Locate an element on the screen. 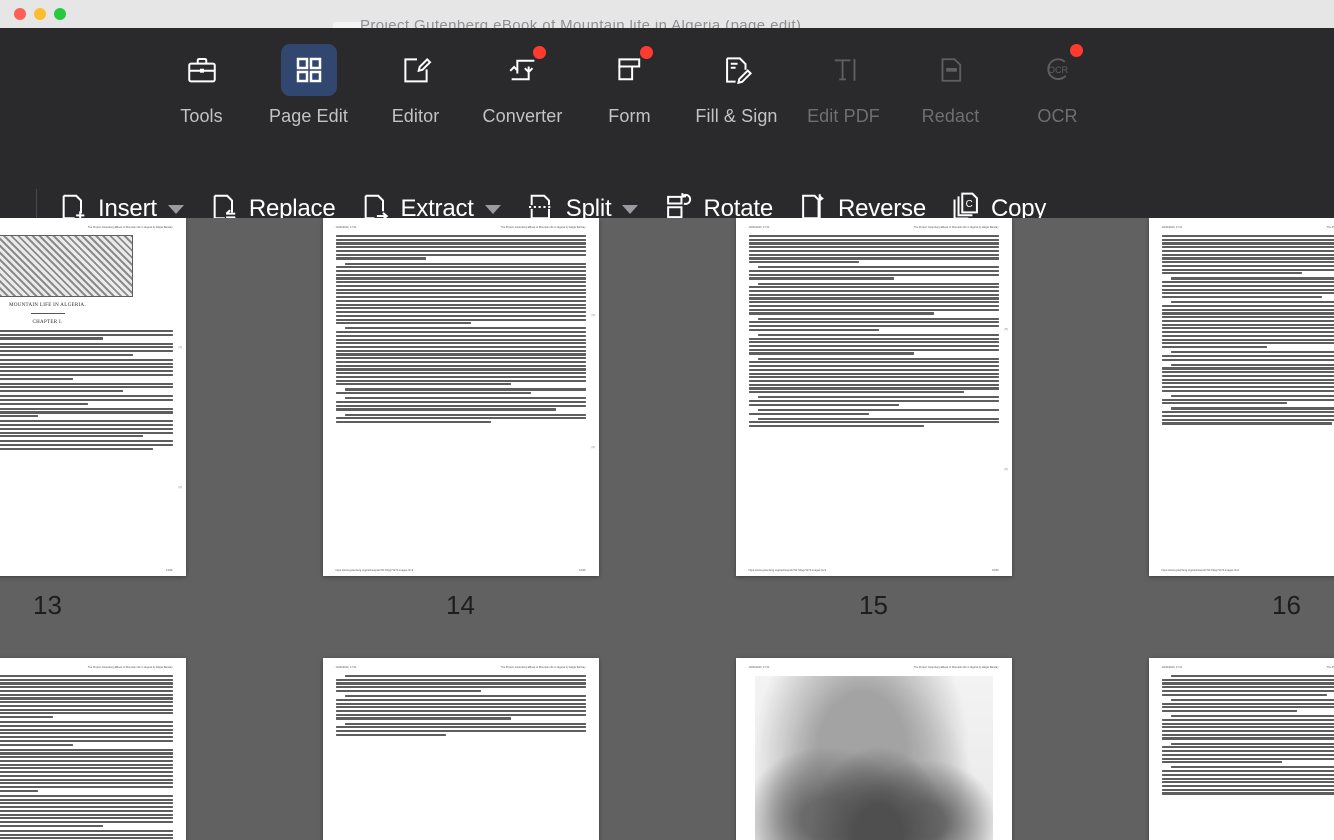  svg-text: OCR is located at coordinates (1057, 70).